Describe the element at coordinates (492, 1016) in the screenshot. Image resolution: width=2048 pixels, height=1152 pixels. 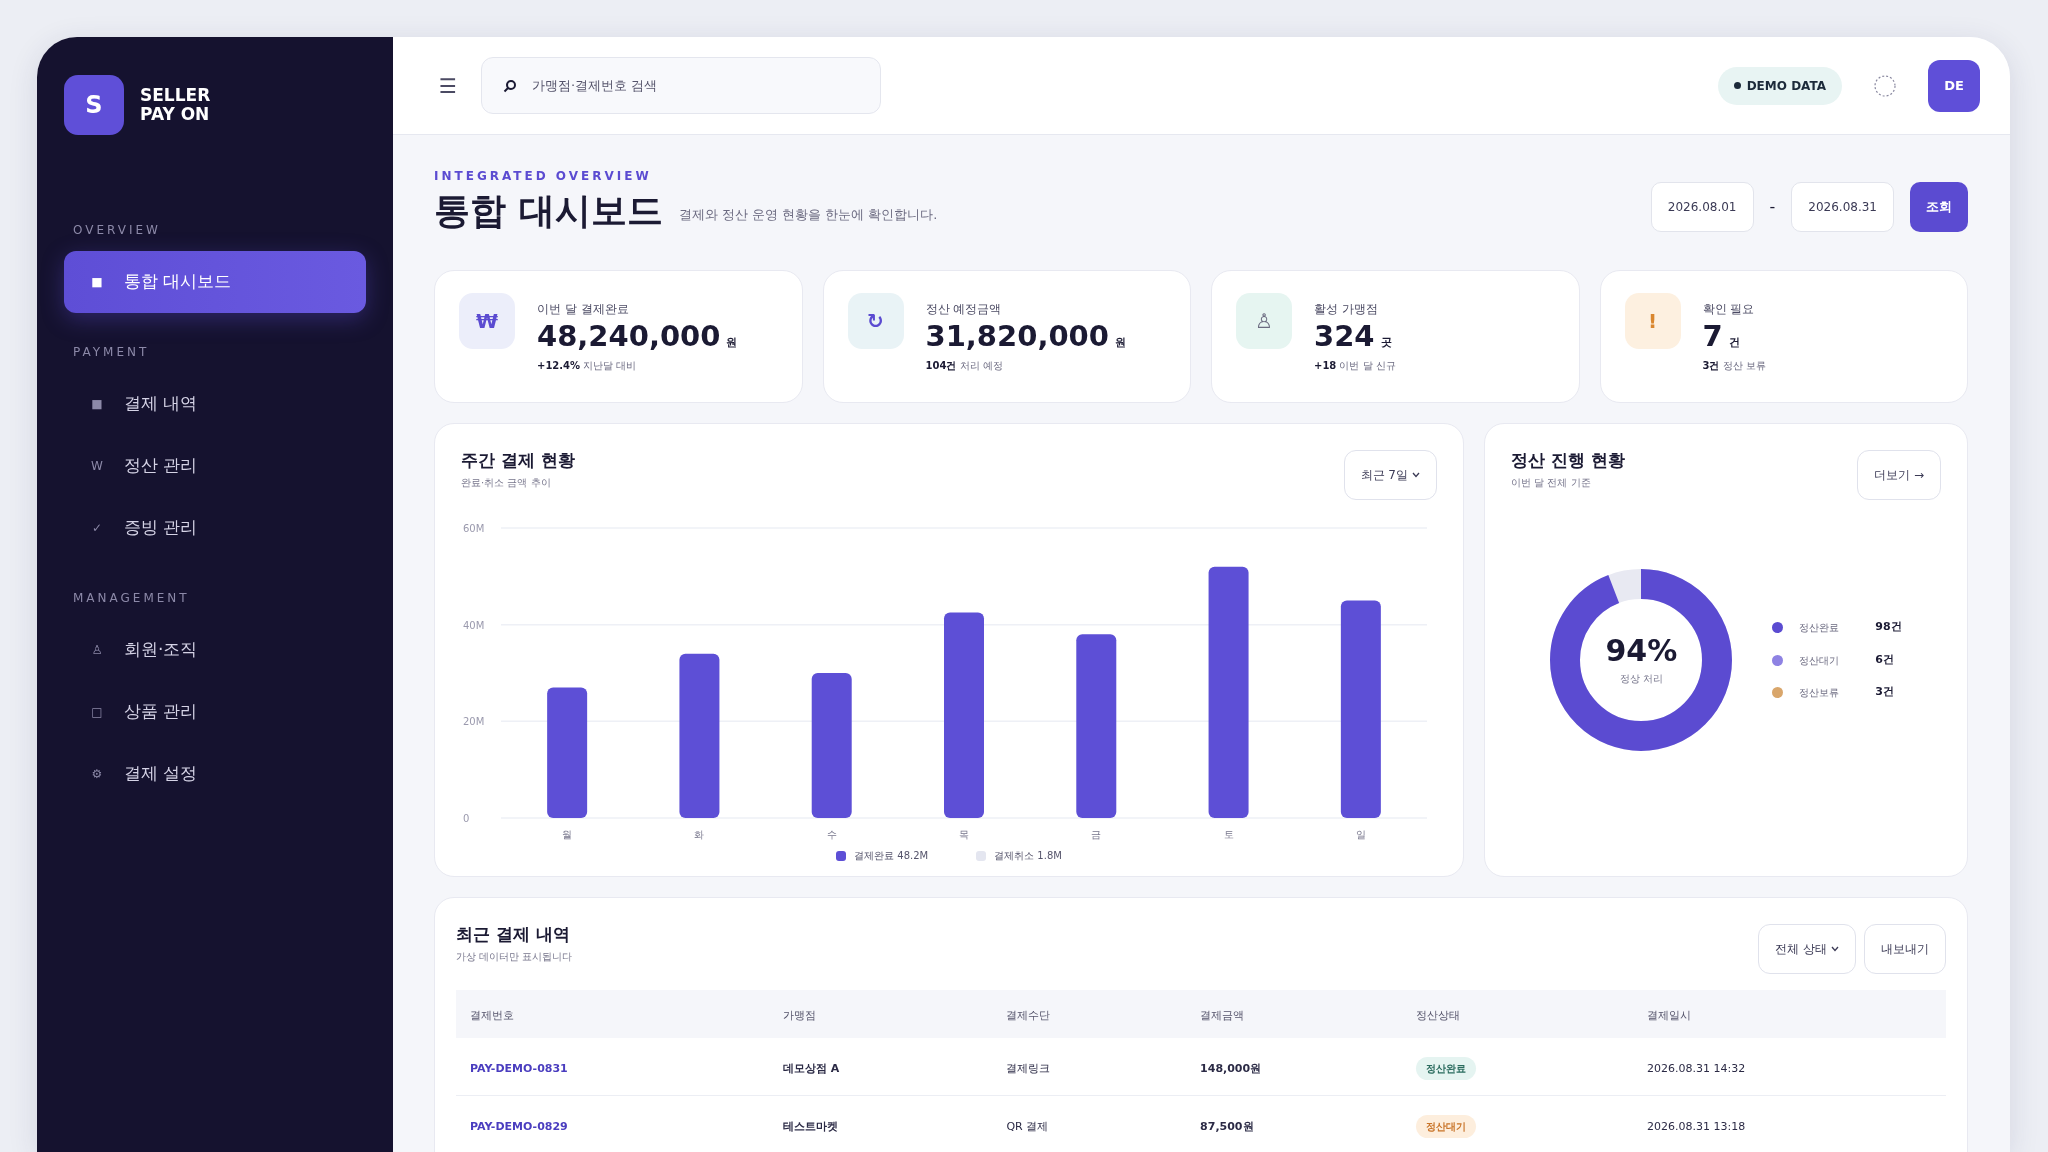
I see `column-header: 결제번호` at that location.